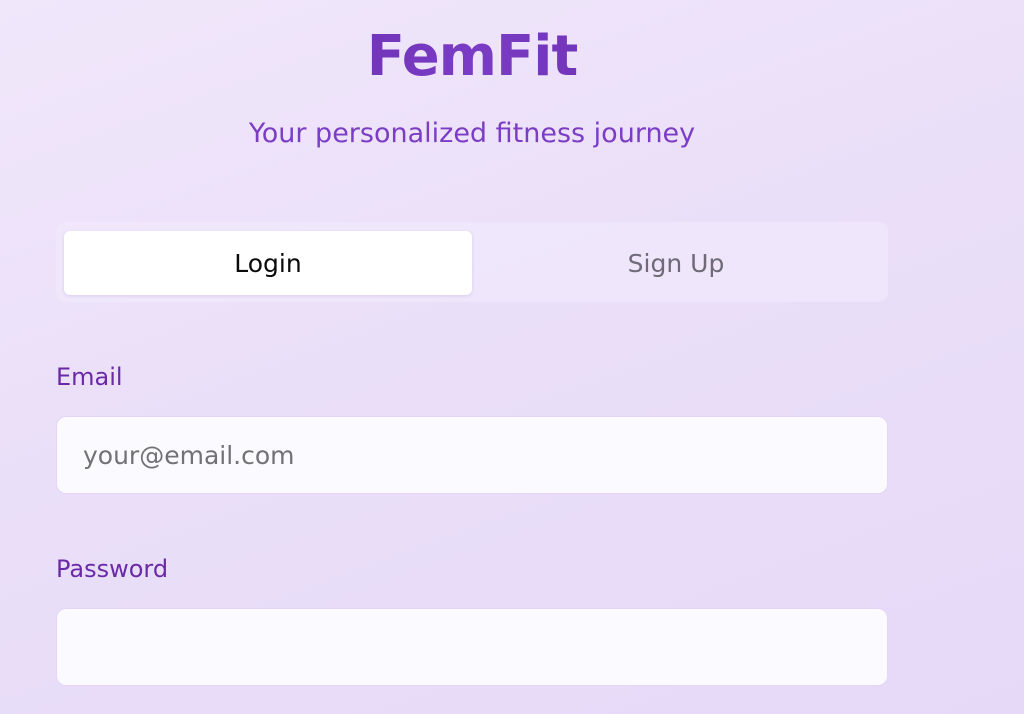  I want to click on app-title: FemFit, so click(472, 57).